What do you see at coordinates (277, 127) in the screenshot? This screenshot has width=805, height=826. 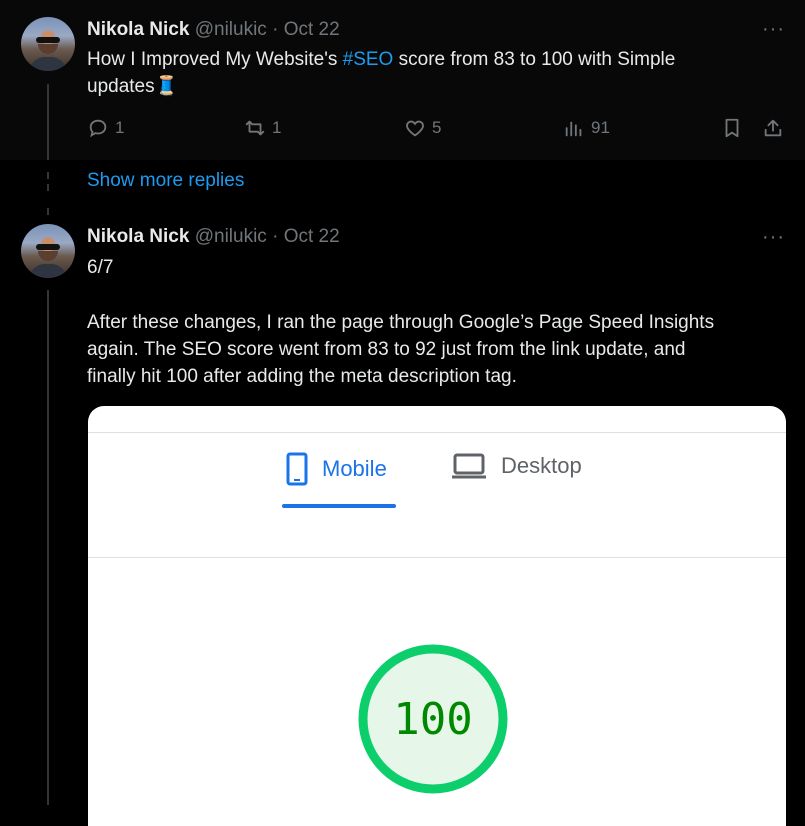 I see `retweet-count: 1` at bounding box center [277, 127].